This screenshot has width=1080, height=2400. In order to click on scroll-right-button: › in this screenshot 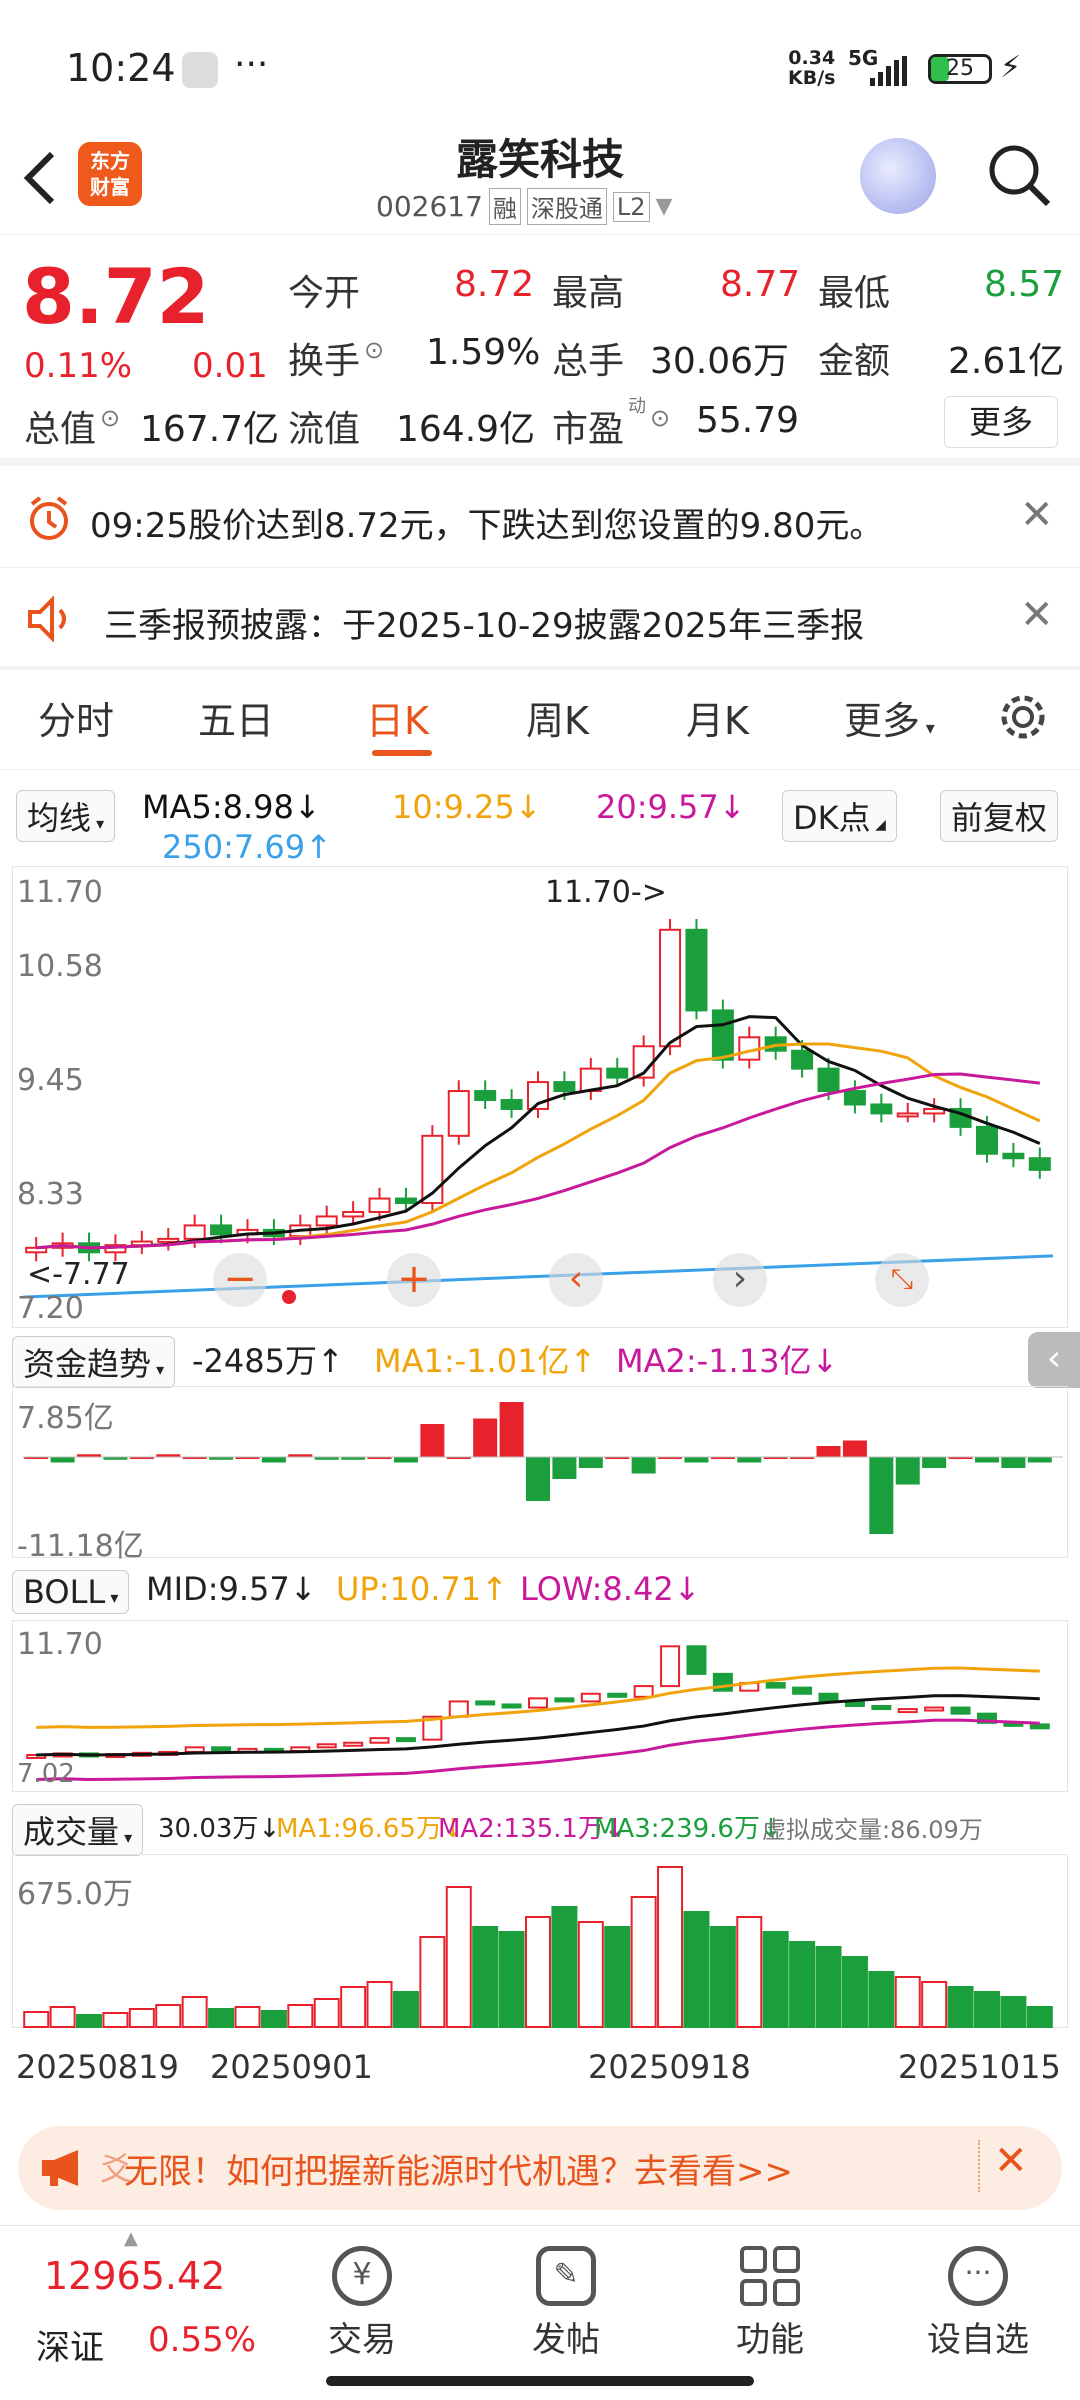, I will do `click(740, 1280)`.